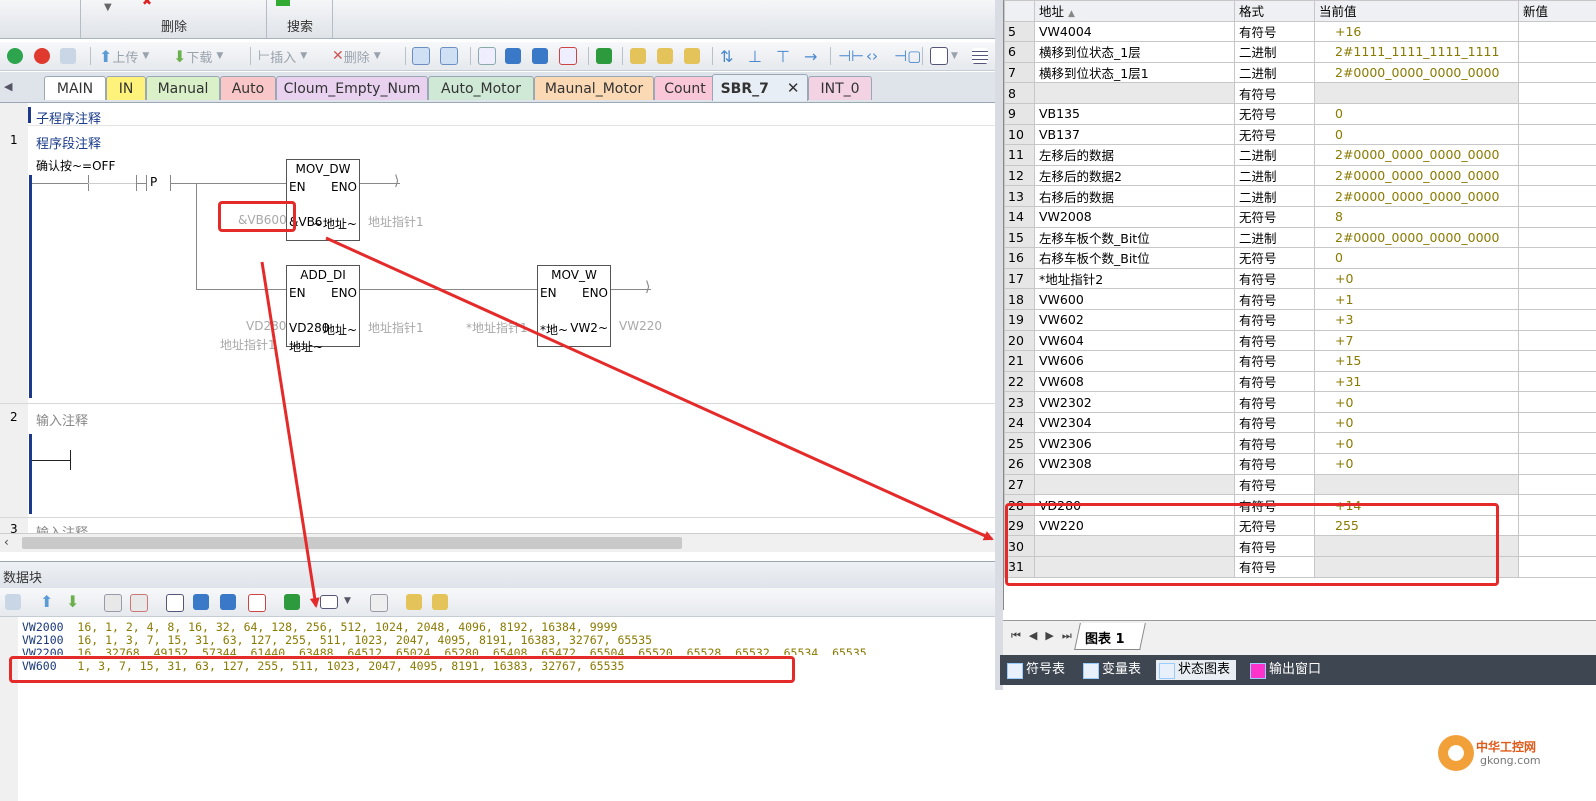 The image size is (1596, 801). Describe the element at coordinates (1510, 760) in the screenshot. I see `watermark-url: gkong.com` at that location.